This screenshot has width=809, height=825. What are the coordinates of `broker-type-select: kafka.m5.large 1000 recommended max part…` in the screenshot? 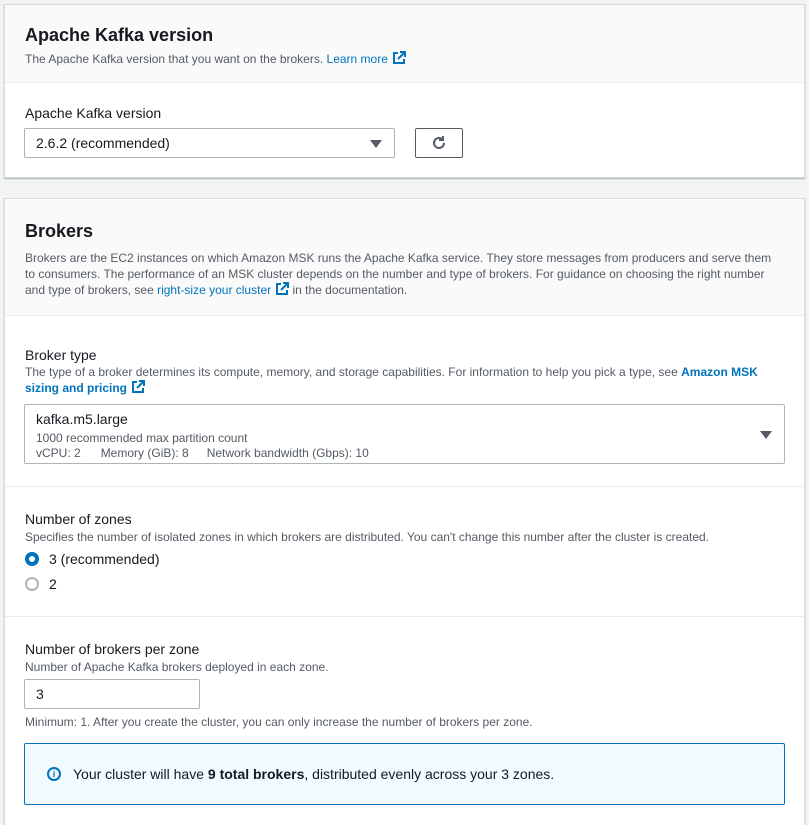 It's located at (404, 434).